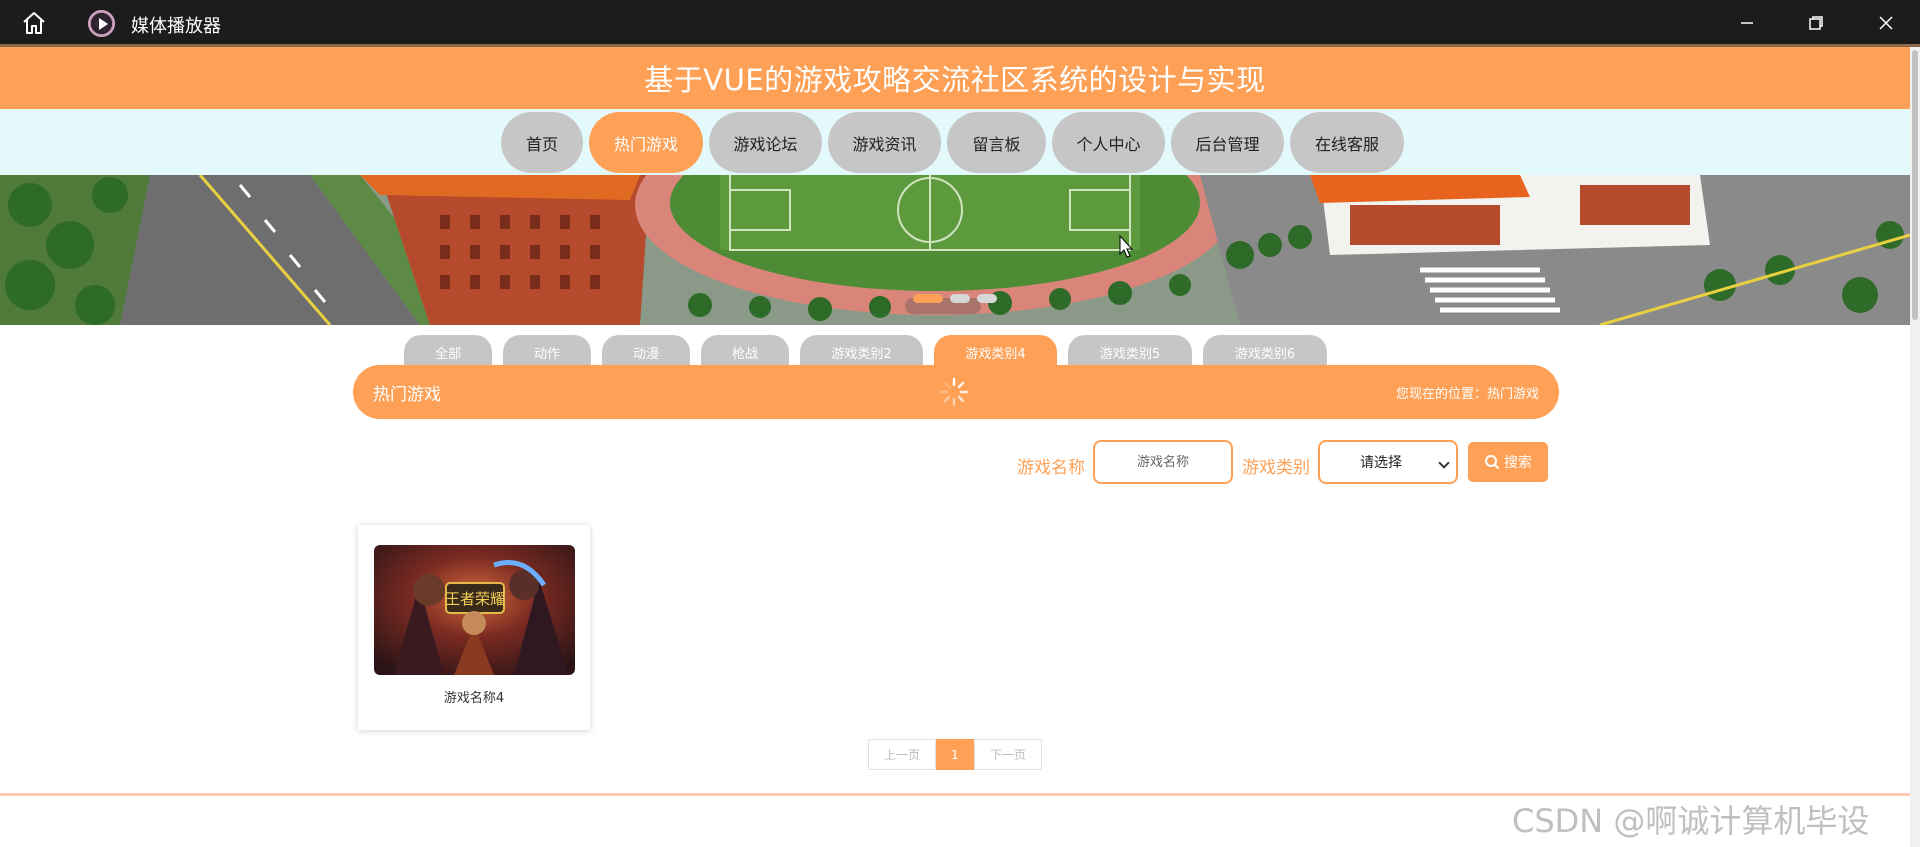 This screenshot has height=847, width=1920. What do you see at coordinates (960, 23) in the screenshot?
I see `window-titlebar: 媒体播放器` at bounding box center [960, 23].